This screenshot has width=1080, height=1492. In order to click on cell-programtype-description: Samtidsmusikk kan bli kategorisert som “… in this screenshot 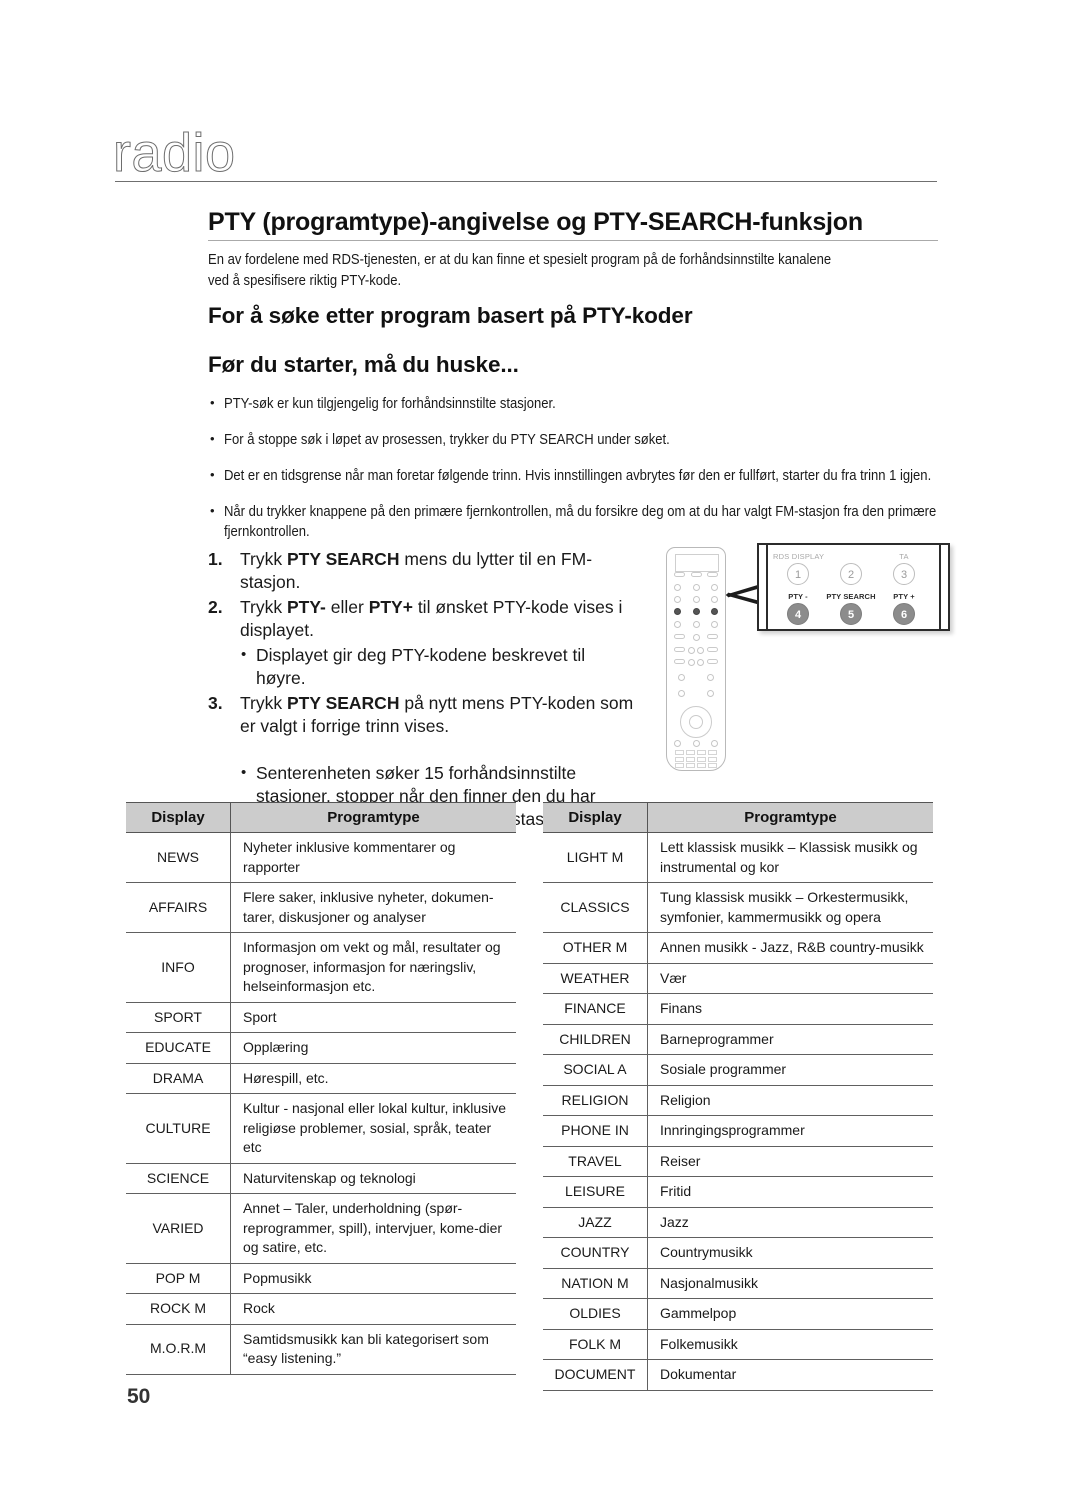, I will do `click(373, 1349)`.